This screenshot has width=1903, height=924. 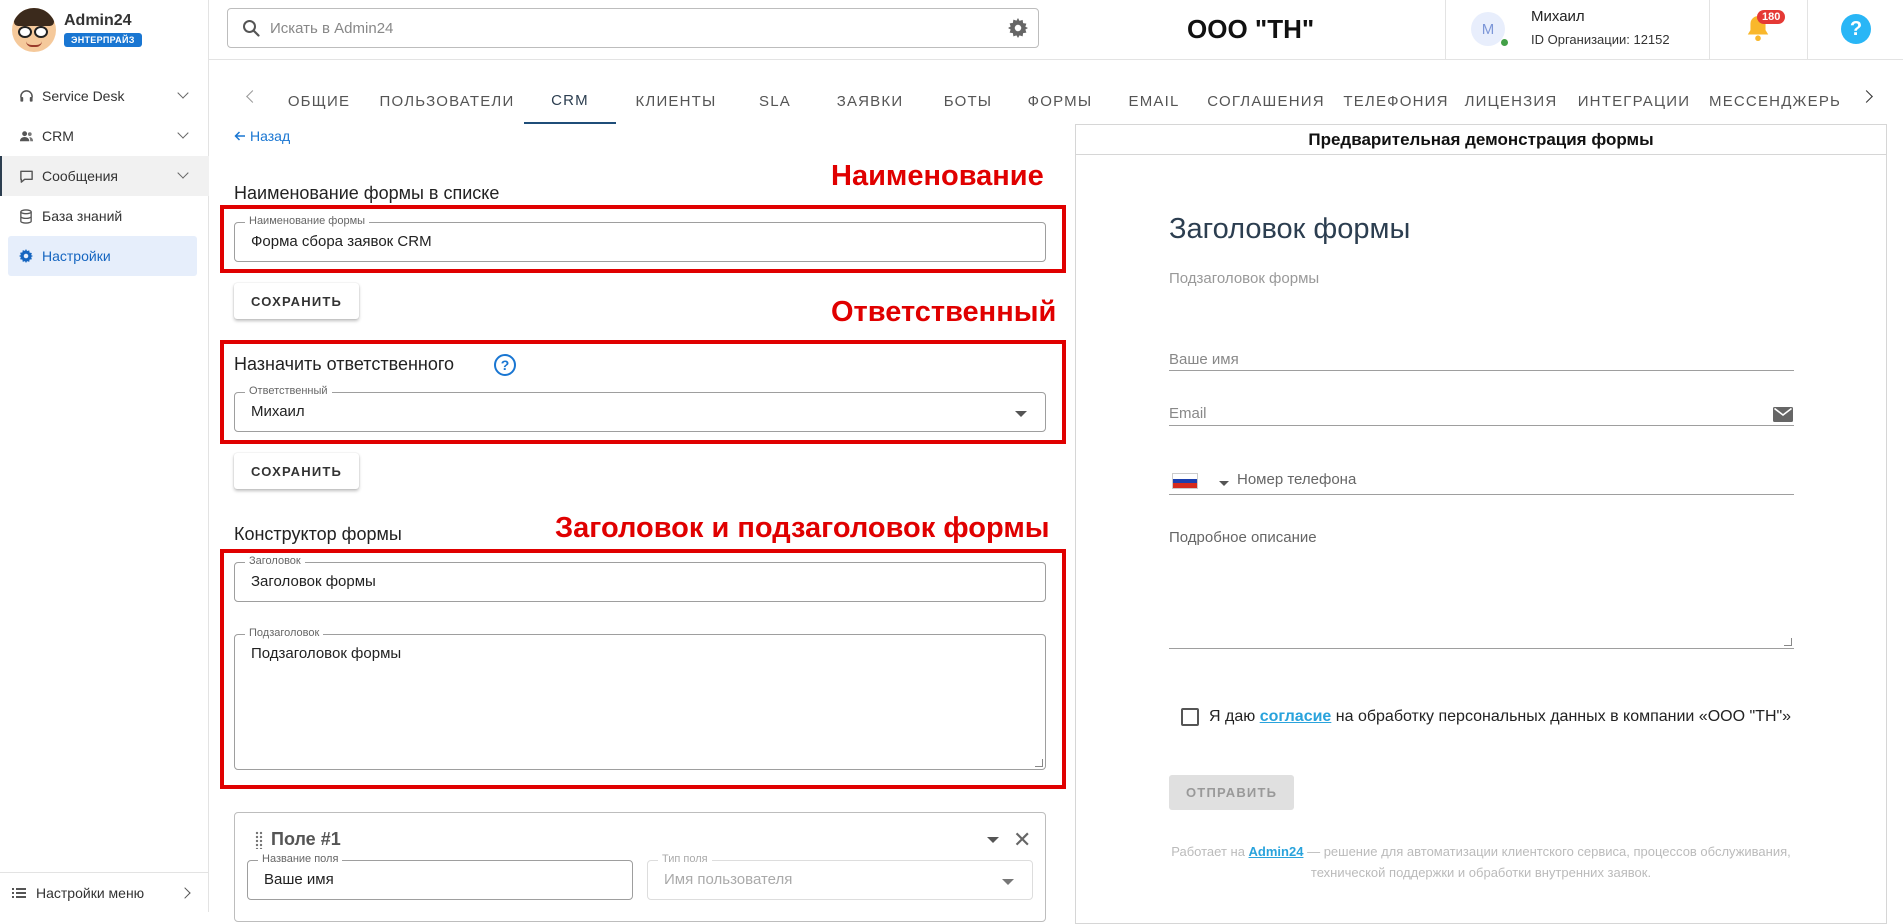 What do you see at coordinates (300, 859) in the screenshot?
I see `field-name-label: Название поля` at bounding box center [300, 859].